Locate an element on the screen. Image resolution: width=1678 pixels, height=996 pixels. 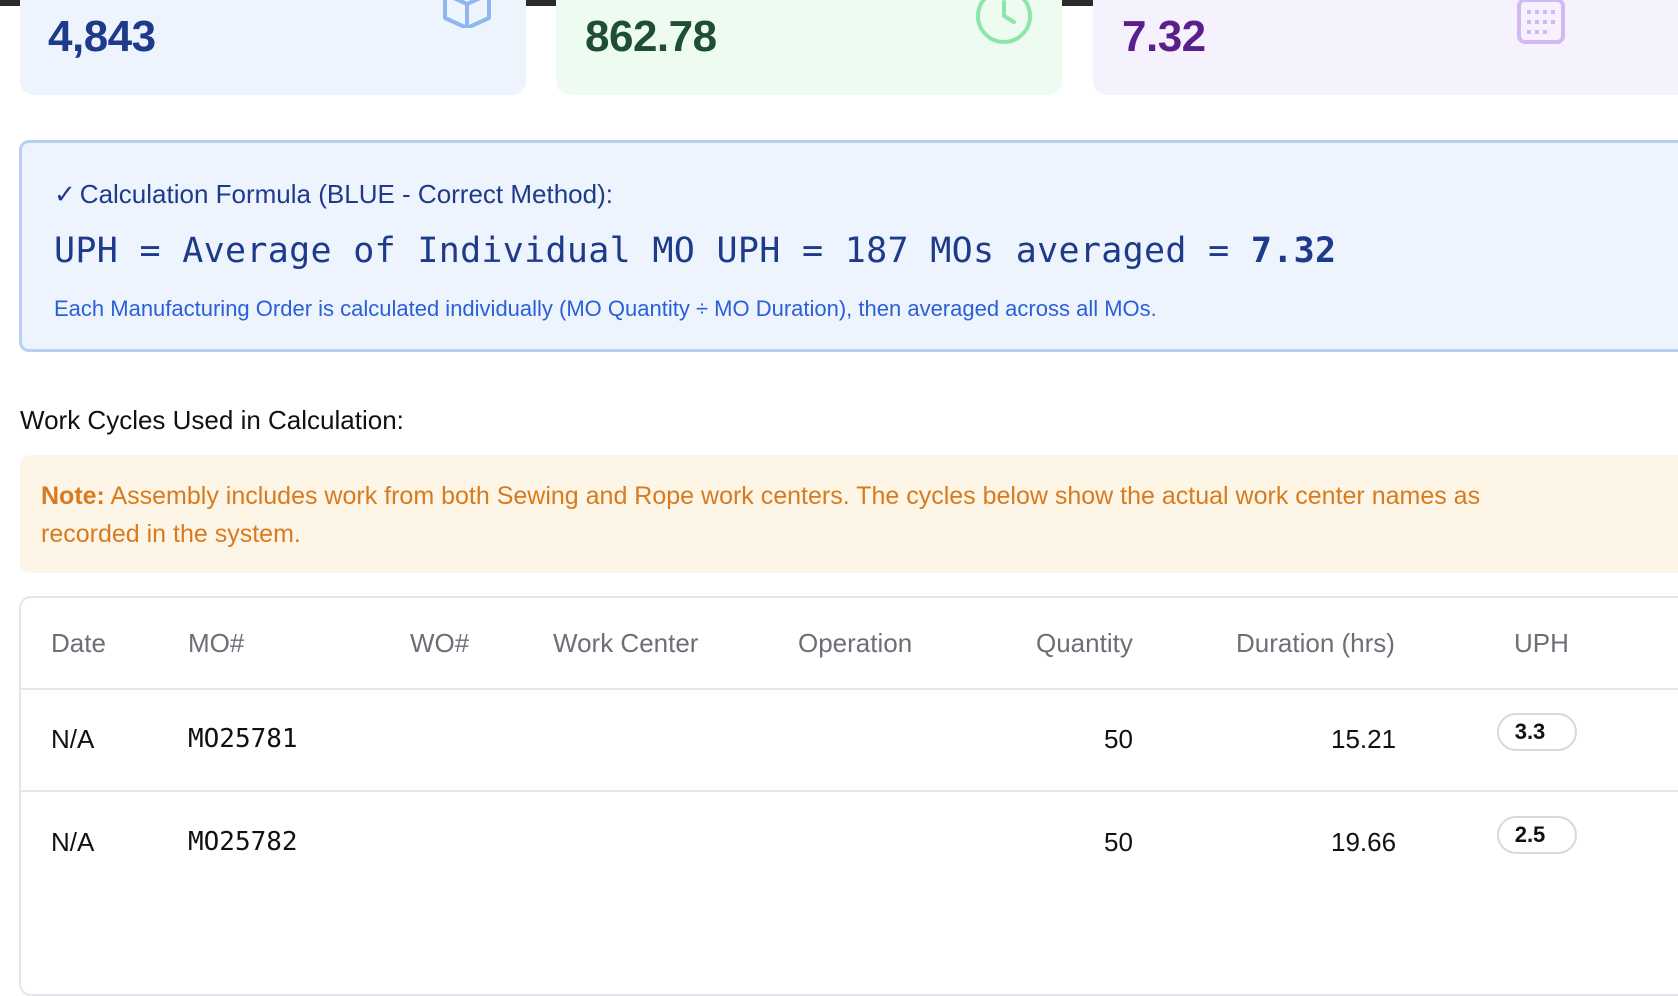
cell-duration: 15.21 is located at coordinates (1364, 739).